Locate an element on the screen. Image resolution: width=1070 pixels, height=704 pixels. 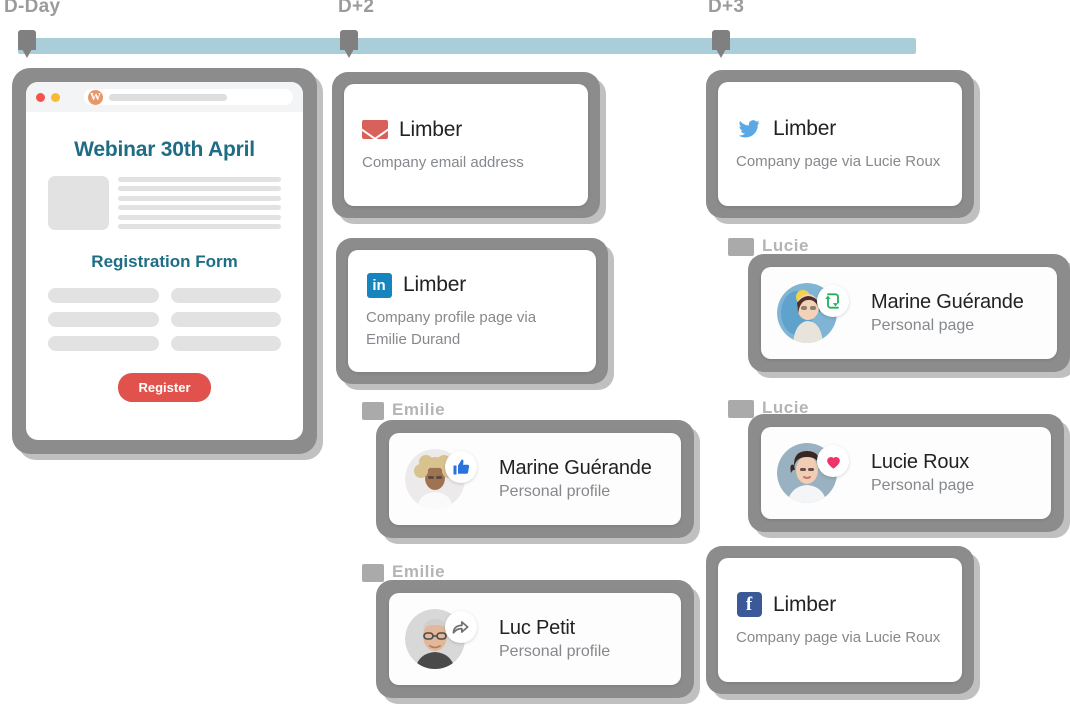
minimize-dot-icon is located at coordinates (55, 97).